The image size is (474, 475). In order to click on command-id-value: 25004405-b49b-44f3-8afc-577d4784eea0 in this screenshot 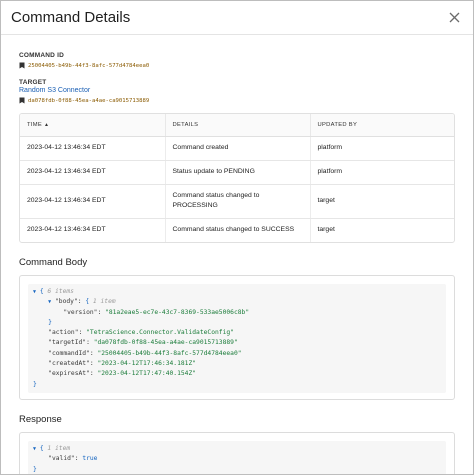, I will do `click(89, 65)`.